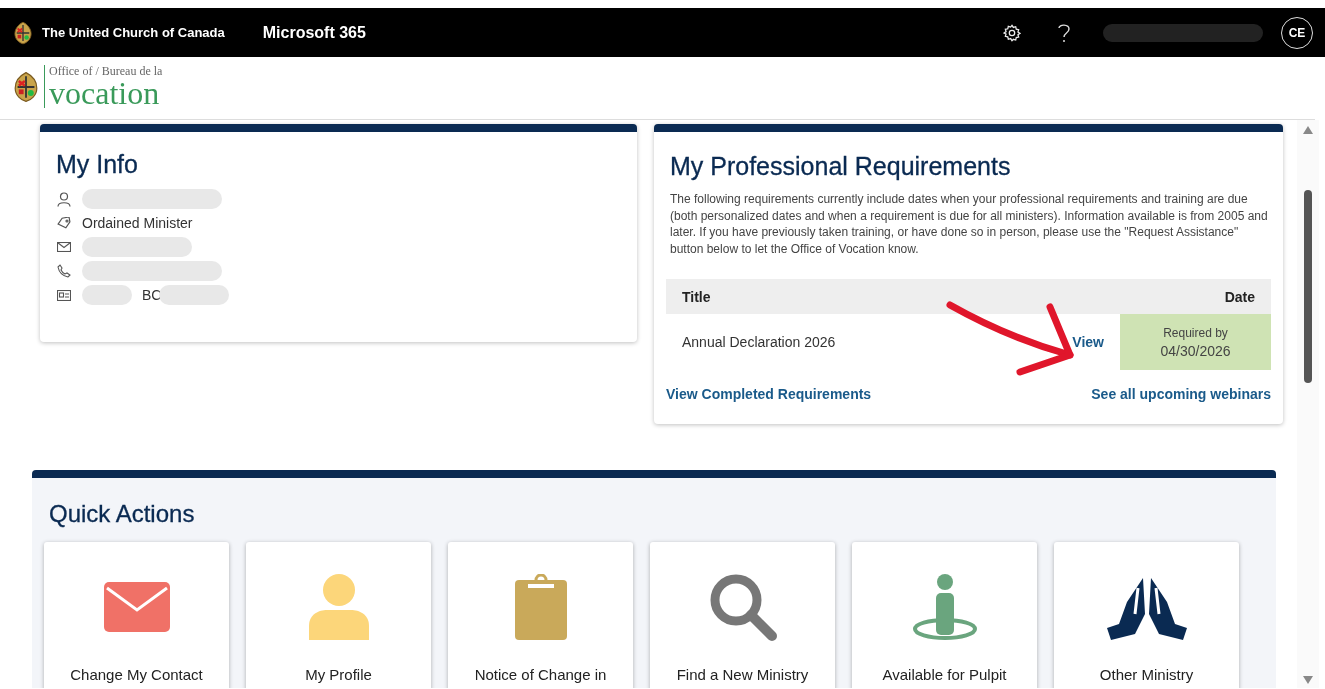 This screenshot has width=1325, height=689. What do you see at coordinates (1308, 680) in the screenshot?
I see `scroll-down-icon` at bounding box center [1308, 680].